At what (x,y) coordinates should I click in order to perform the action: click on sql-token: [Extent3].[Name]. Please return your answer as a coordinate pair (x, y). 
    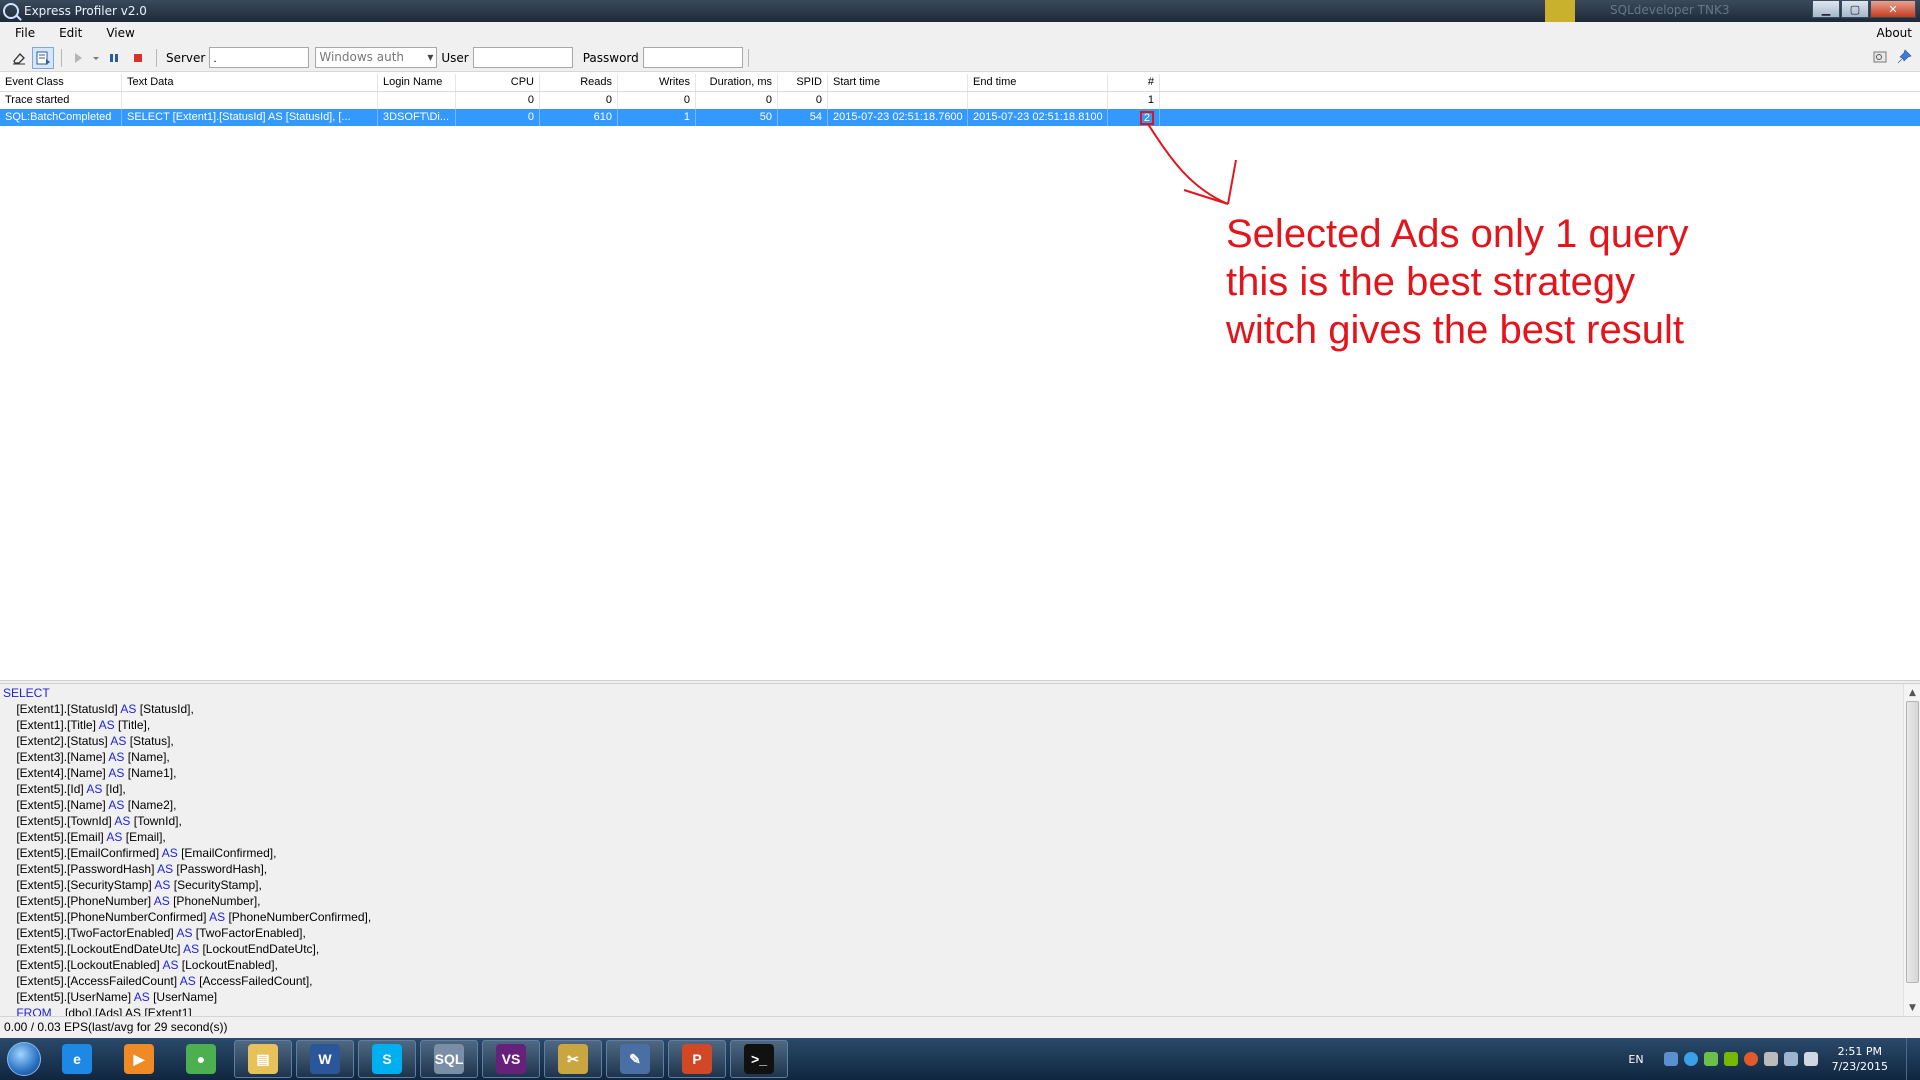
    Looking at the image, I should click on (56, 757).